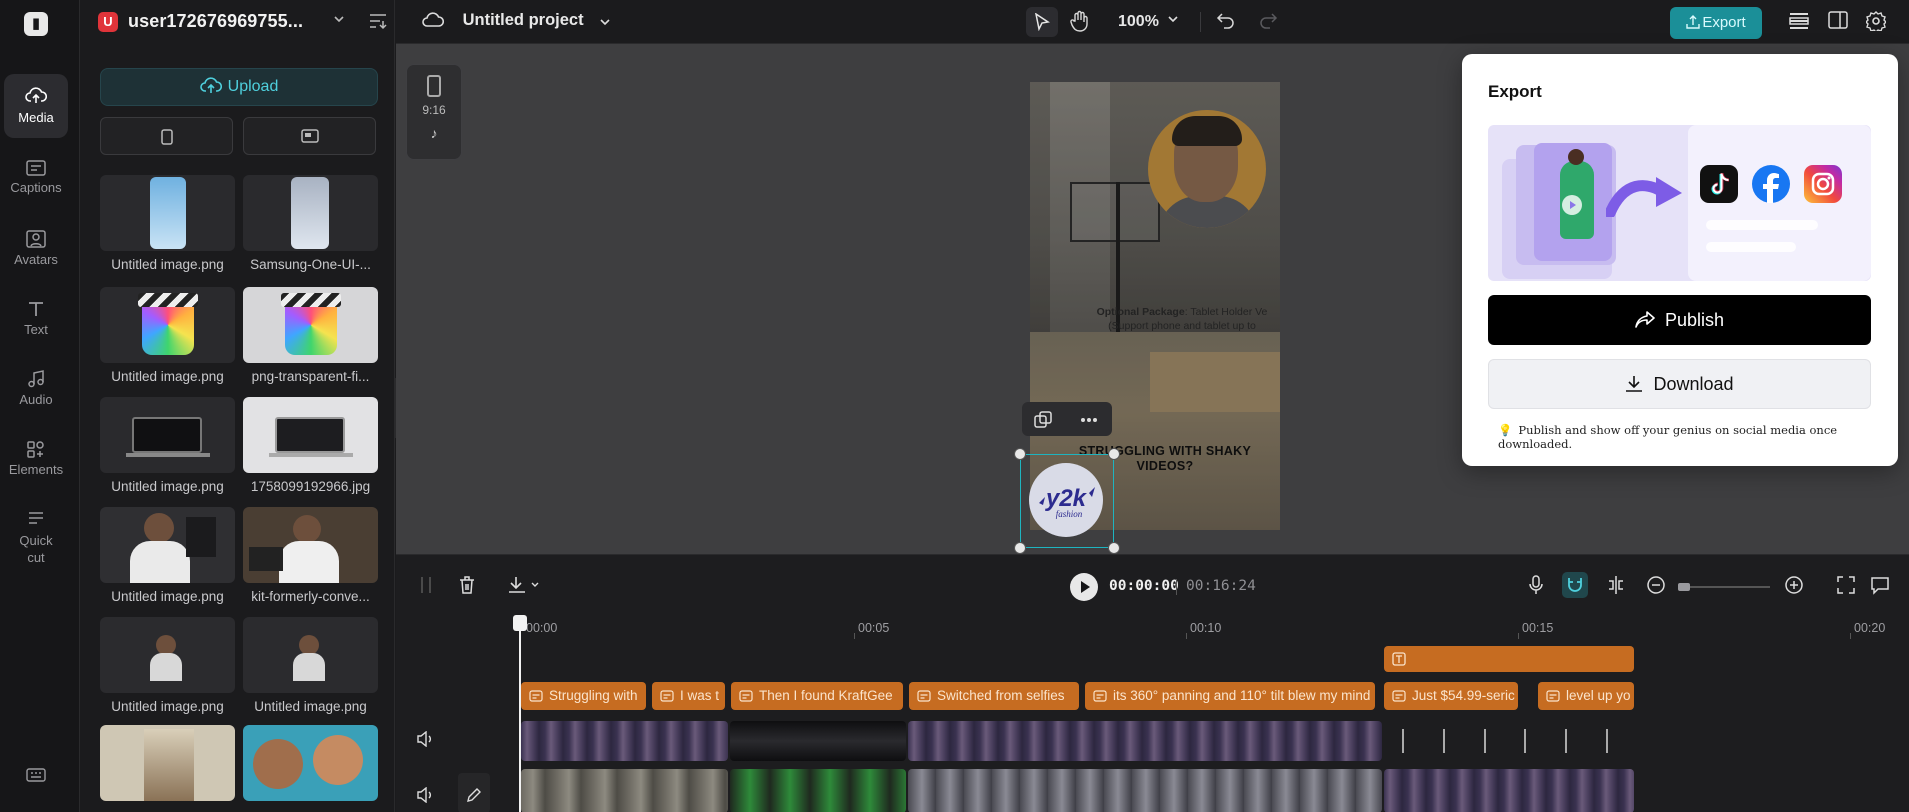  What do you see at coordinates (1043, 420) in the screenshot?
I see `duplicate-icon` at bounding box center [1043, 420].